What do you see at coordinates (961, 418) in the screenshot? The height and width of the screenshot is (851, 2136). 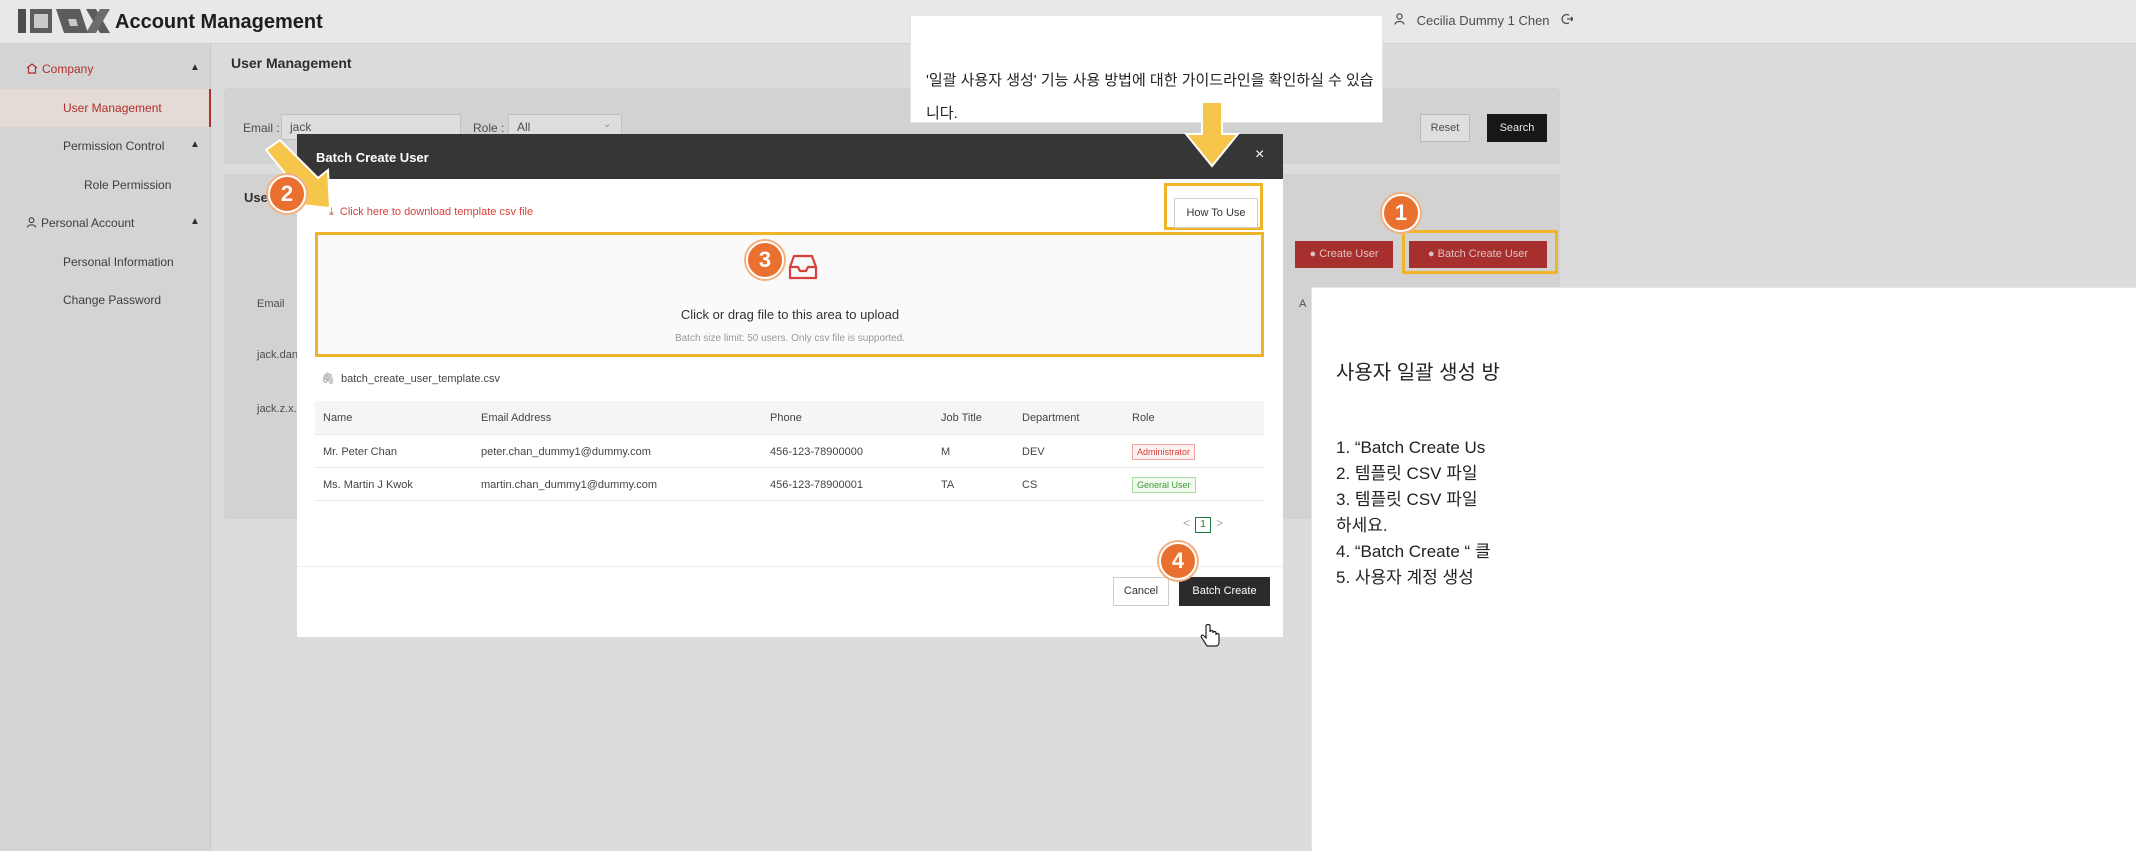 I see `column-header: Job Title` at bounding box center [961, 418].